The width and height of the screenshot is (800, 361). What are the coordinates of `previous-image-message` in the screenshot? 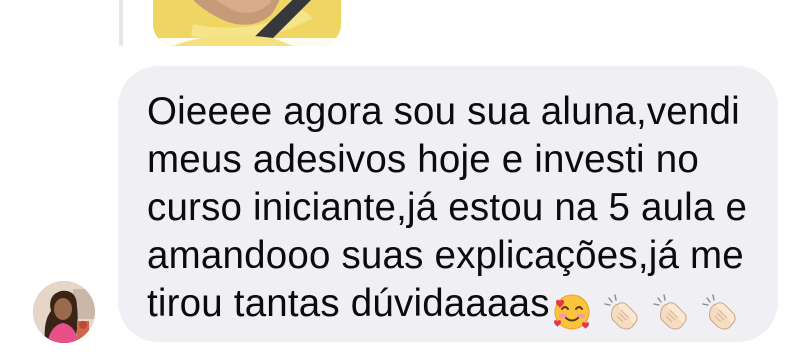 It's located at (247, 23).